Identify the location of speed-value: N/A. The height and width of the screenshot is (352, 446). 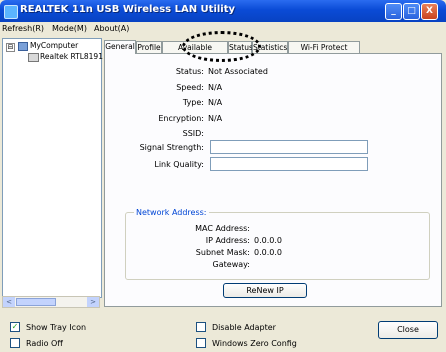
(215, 87).